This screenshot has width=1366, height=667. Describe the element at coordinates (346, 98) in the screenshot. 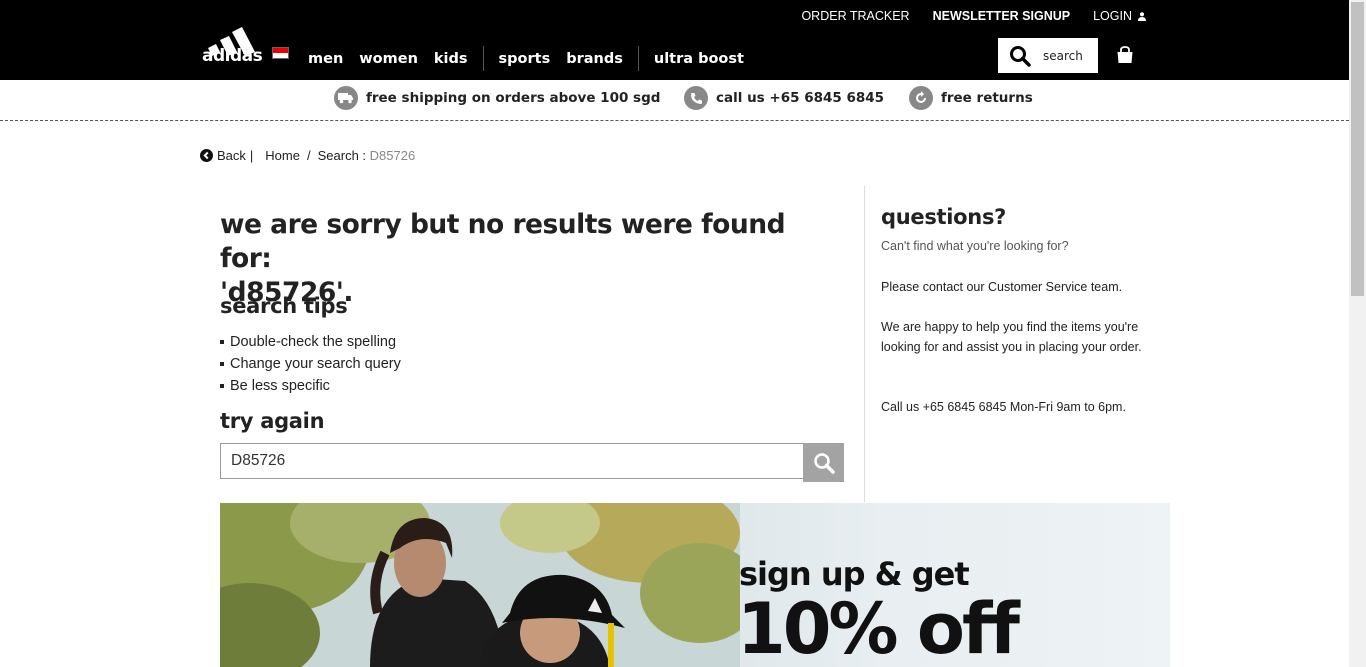

I see `truck-icon` at that location.